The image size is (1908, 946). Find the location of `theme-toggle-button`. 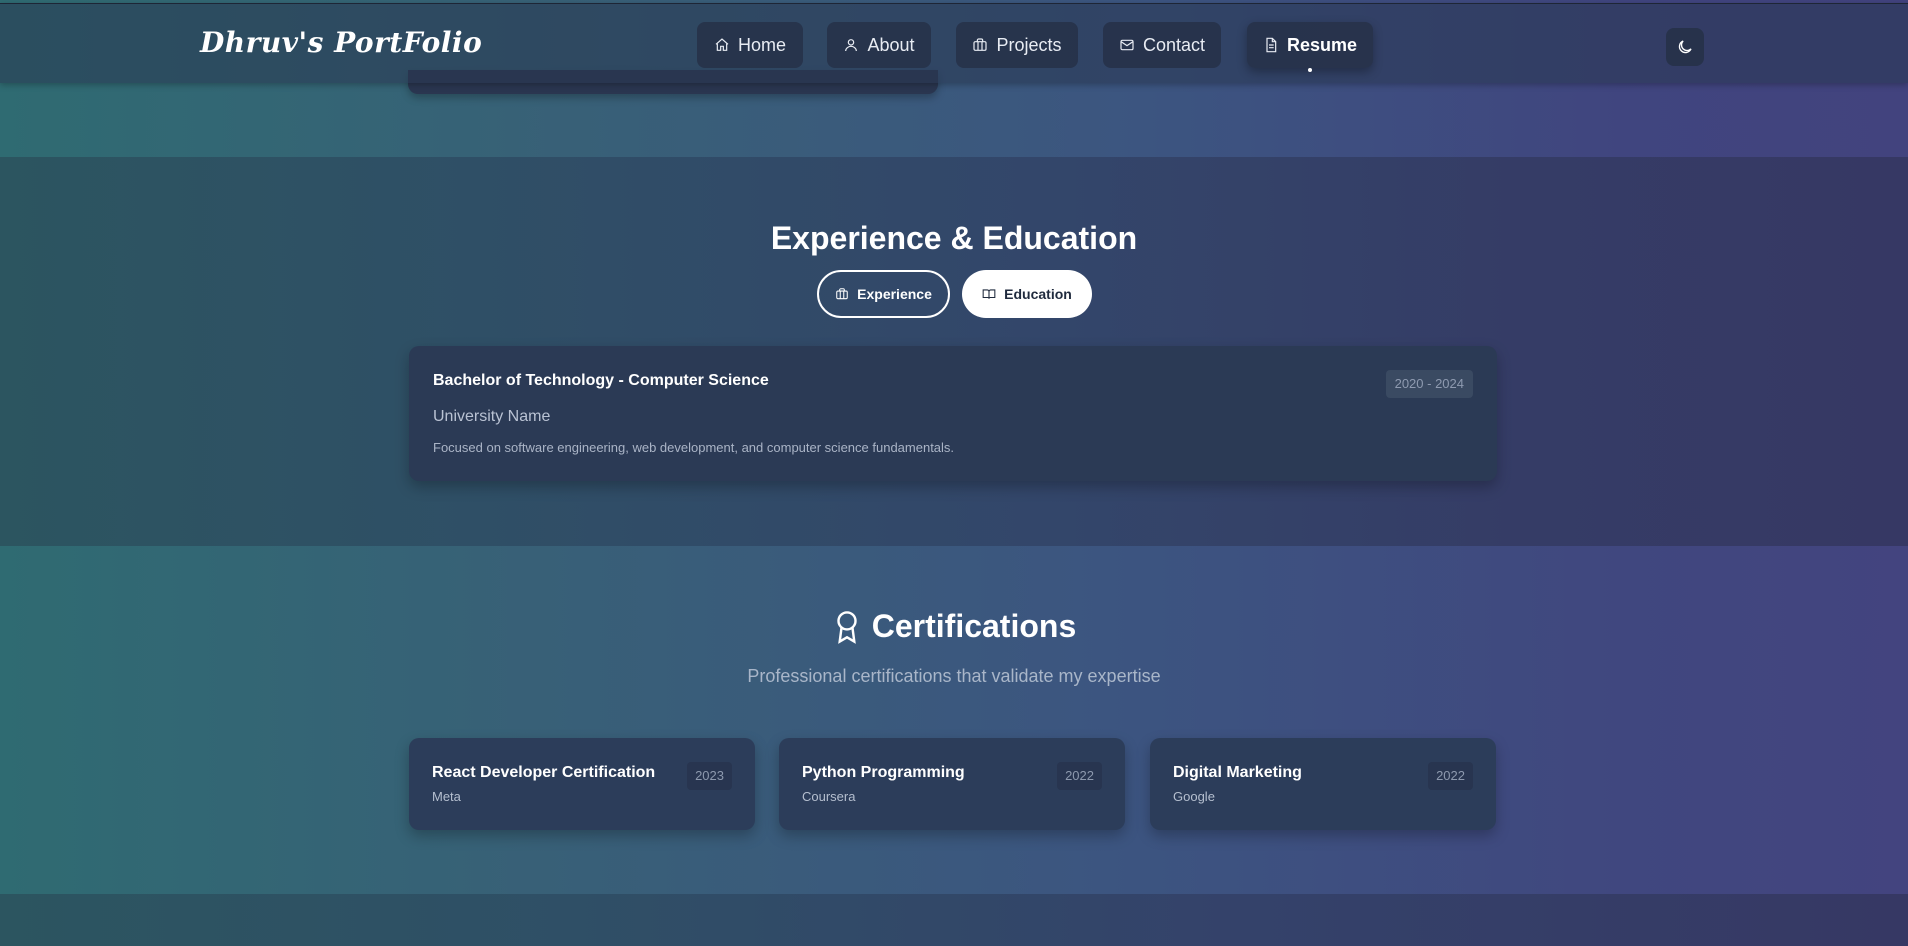

theme-toggle-button is located at coordinates (1685, 47).